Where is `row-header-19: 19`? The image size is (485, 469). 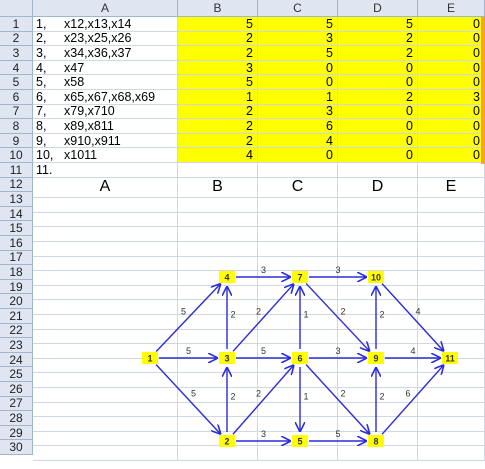
row-header-19: 19 is located at coordinates (16, 287).